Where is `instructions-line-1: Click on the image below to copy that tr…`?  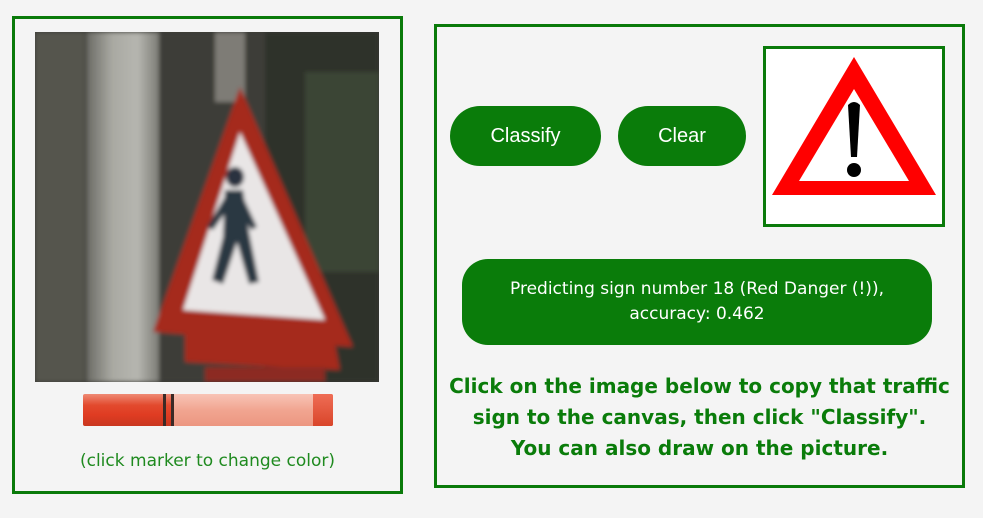 instructions-line-1: Click on the image below to copy that tr… is located at coordinates (699, 386).